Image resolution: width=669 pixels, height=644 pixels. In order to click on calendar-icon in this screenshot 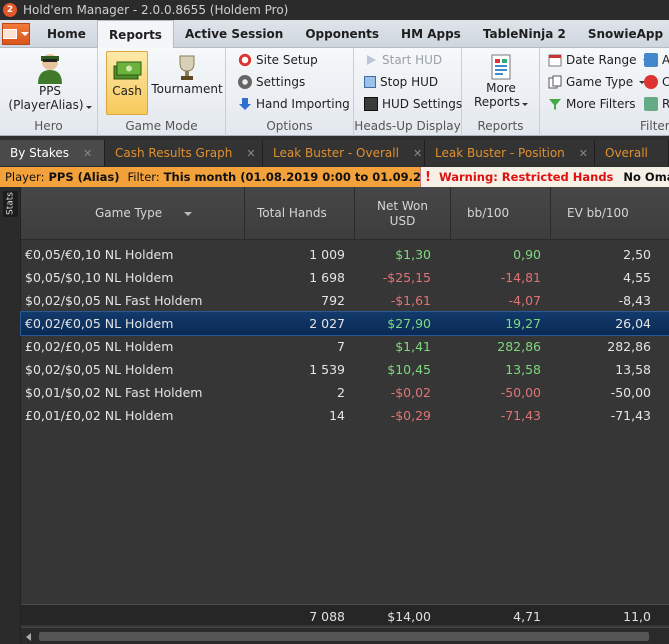, I will do `click(555, 60)`.